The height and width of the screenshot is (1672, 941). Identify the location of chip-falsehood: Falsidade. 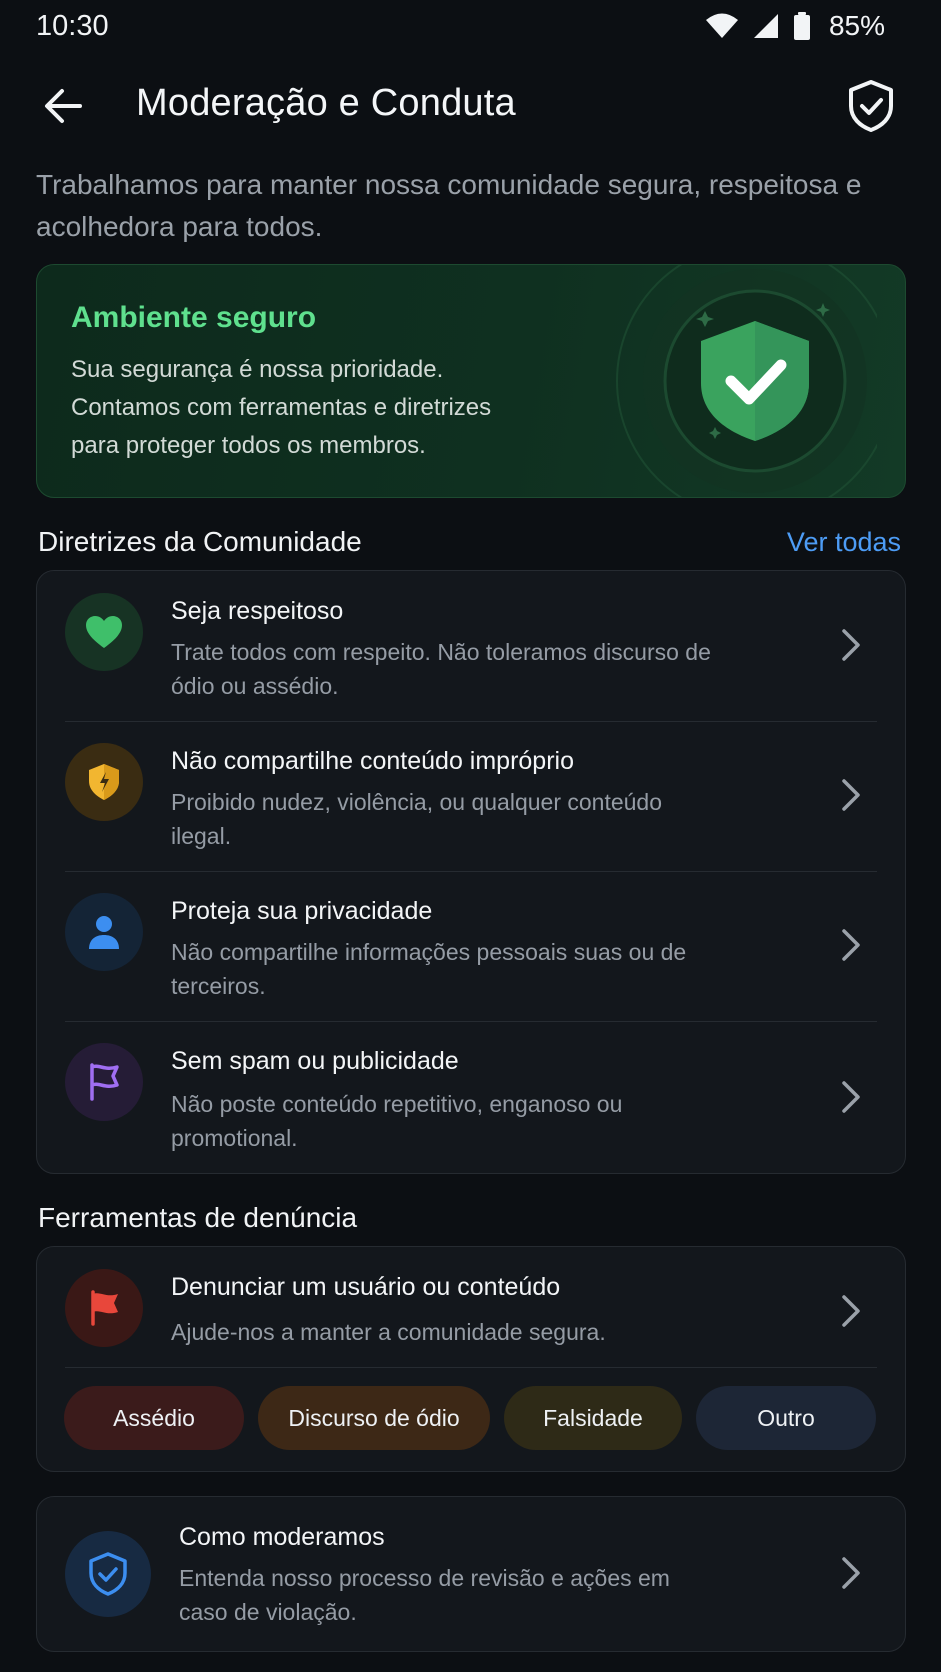
(593, 1418).